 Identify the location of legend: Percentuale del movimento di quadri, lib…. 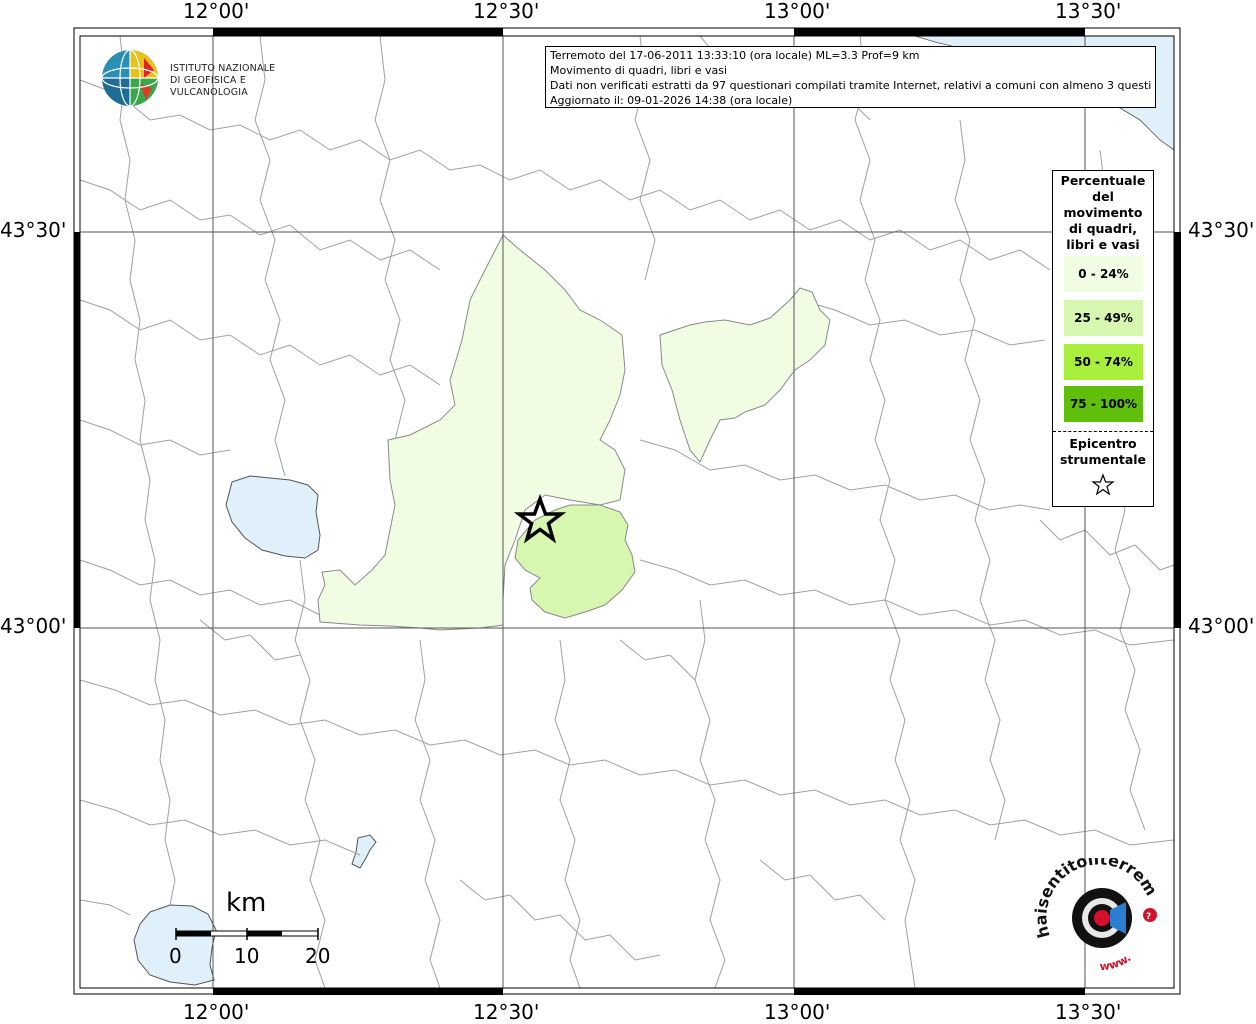
(1103, 338).